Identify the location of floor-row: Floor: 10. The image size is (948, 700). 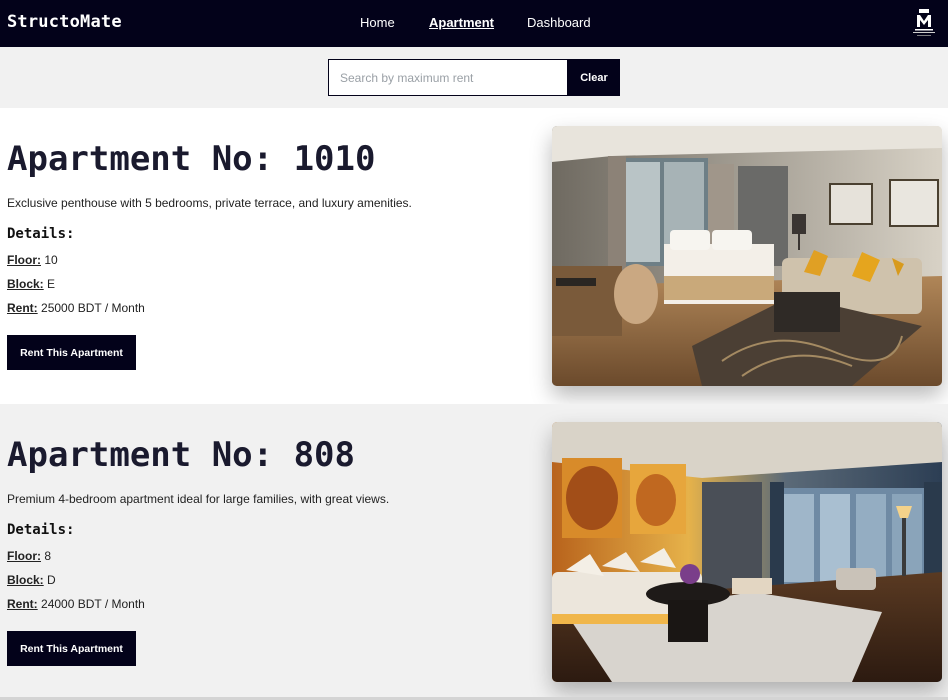
(32, 260).